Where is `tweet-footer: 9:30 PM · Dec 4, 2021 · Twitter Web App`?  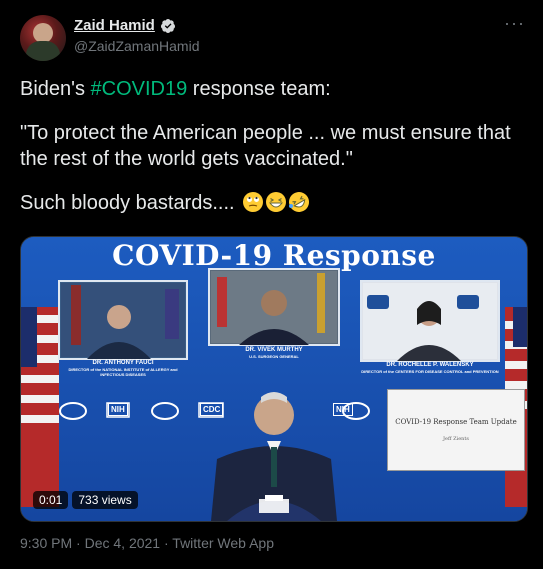 tweet-footer: 9:30 PM · Dec 4, 2021 · Twitter Web App is located at coordinates (147, 543).